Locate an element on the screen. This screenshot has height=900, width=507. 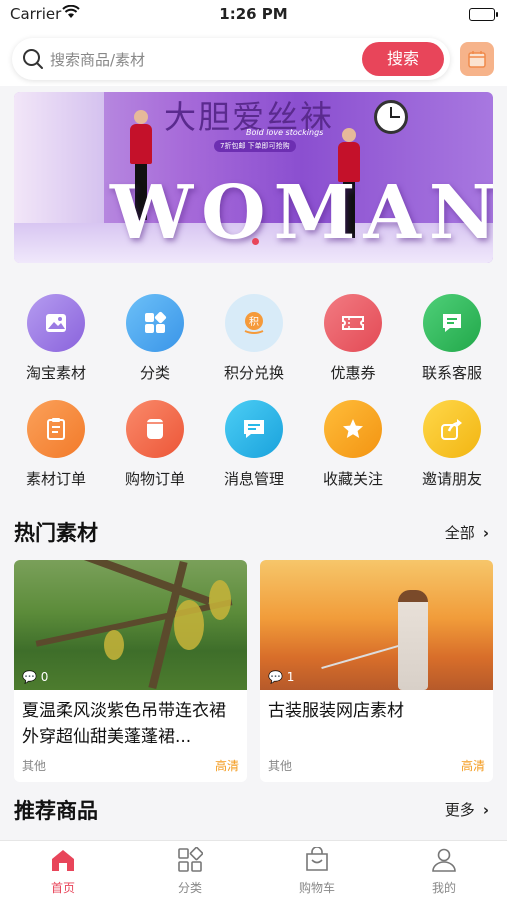
hot-section-more-link: 全部 › is located at coordinates (467, 532).